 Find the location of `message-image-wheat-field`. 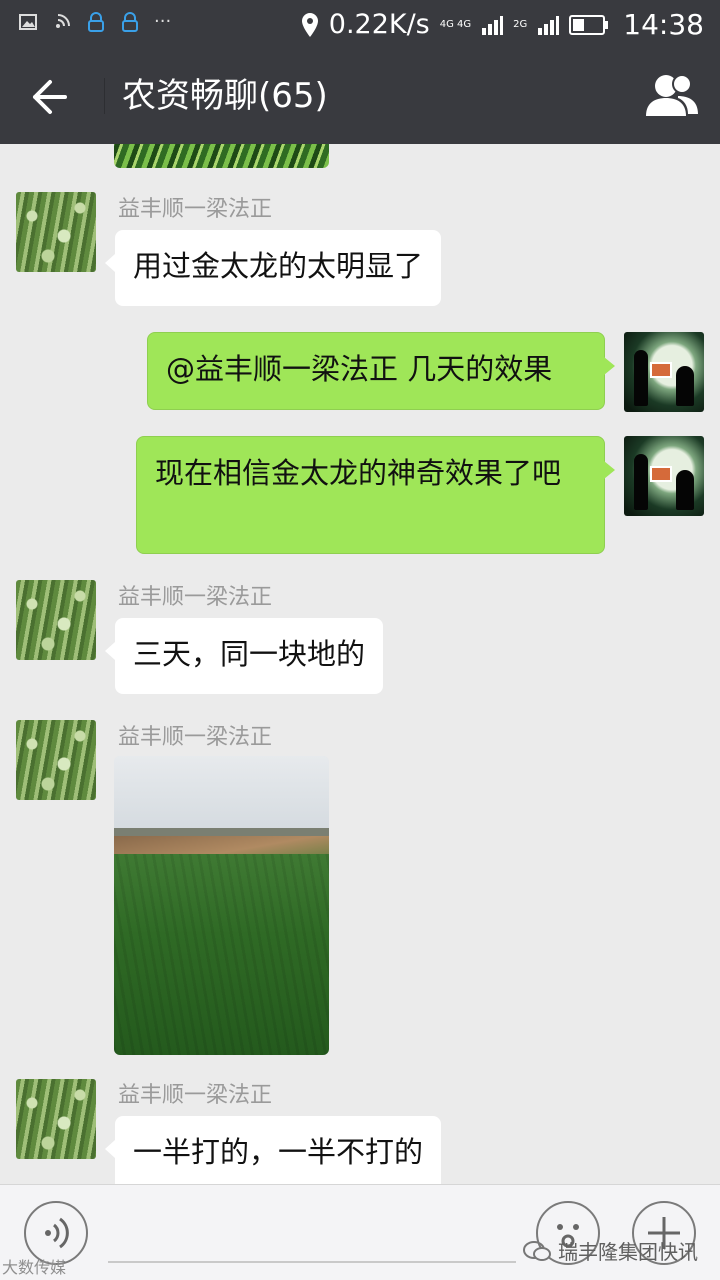

message-image-wheat-field is located at coordinates (221, 905).